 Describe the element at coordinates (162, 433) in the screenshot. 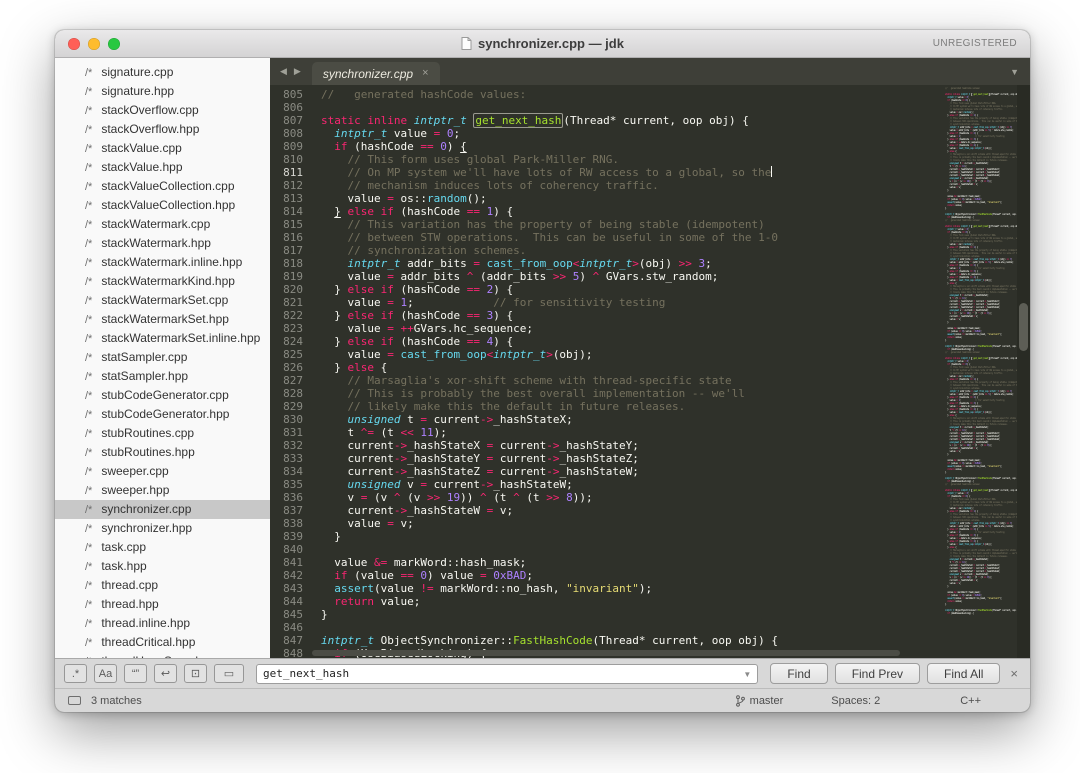

I see `sidebar-item: /* stubRoutines.cpp` at that location.